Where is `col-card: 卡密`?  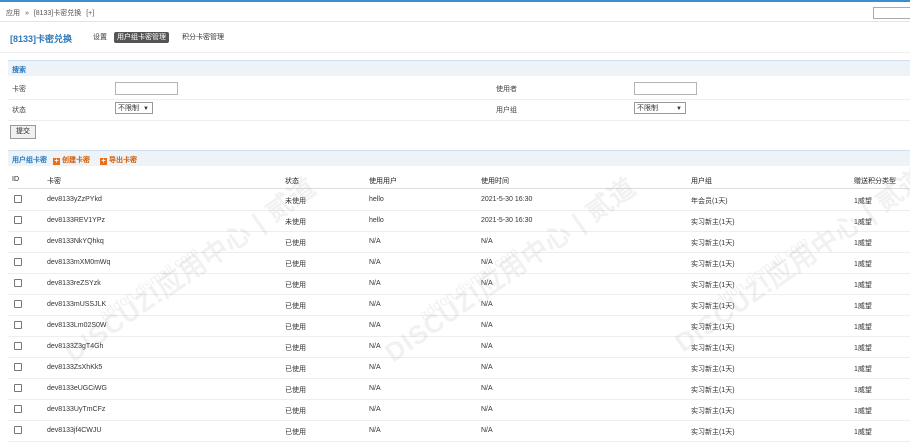
col-card: 卡密 is located at coordinates (54, 181).